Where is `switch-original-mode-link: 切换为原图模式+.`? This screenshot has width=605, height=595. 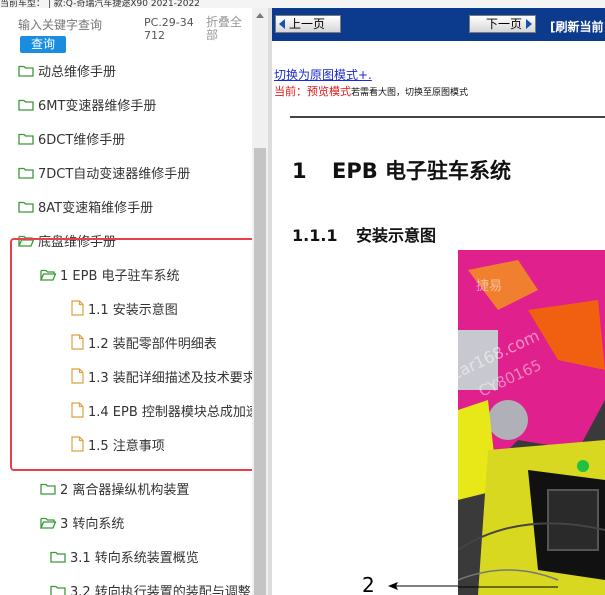
switch-original-mode-link: 切换为原图模式+. is located at coordinates (323, 74).